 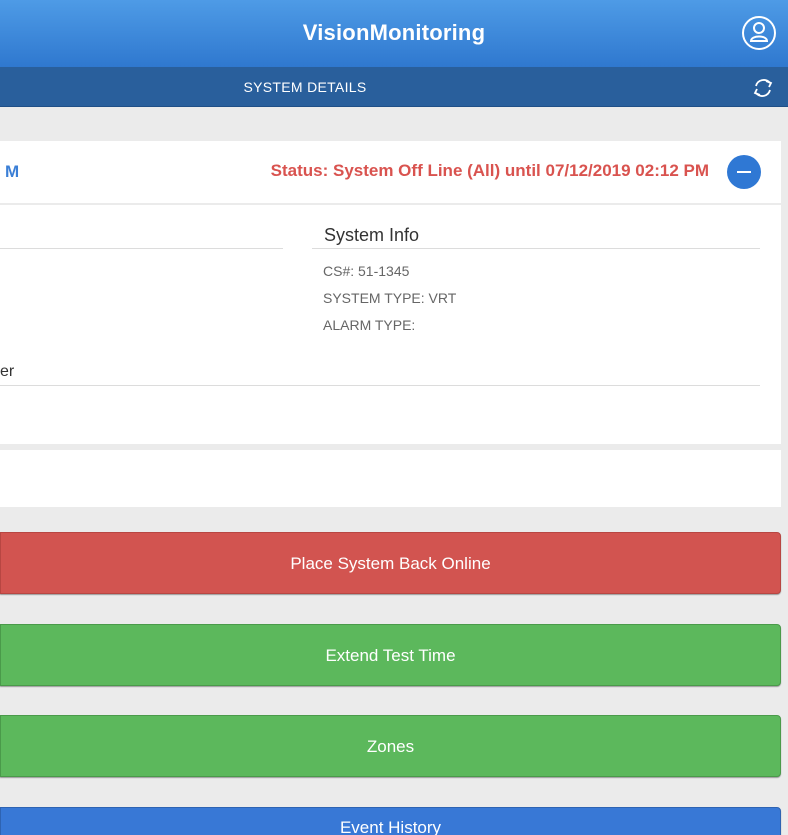 I want to click on refresh-icon, so click(x=763, y=88).